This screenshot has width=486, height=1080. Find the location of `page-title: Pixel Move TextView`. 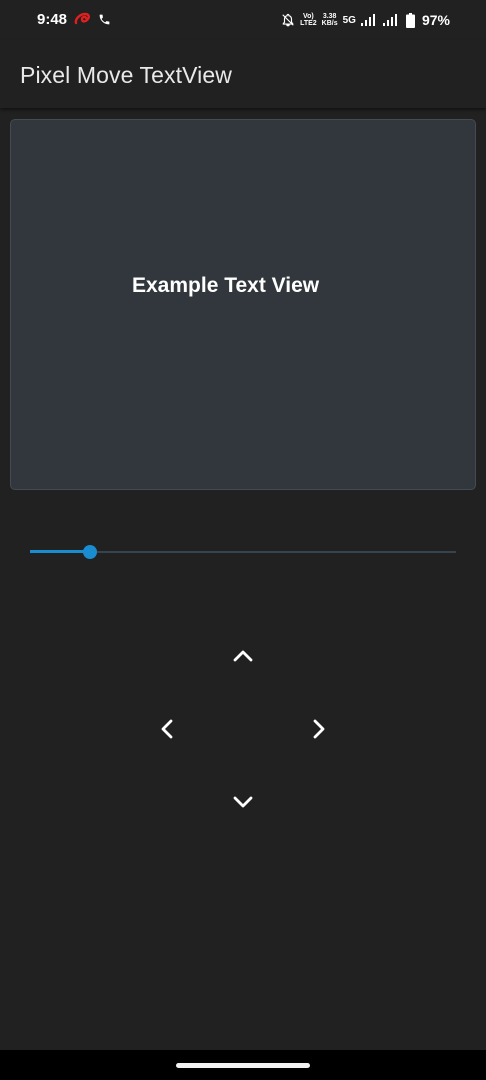

page-title: Pixel Move TextView is located at coordinates (126, 75).